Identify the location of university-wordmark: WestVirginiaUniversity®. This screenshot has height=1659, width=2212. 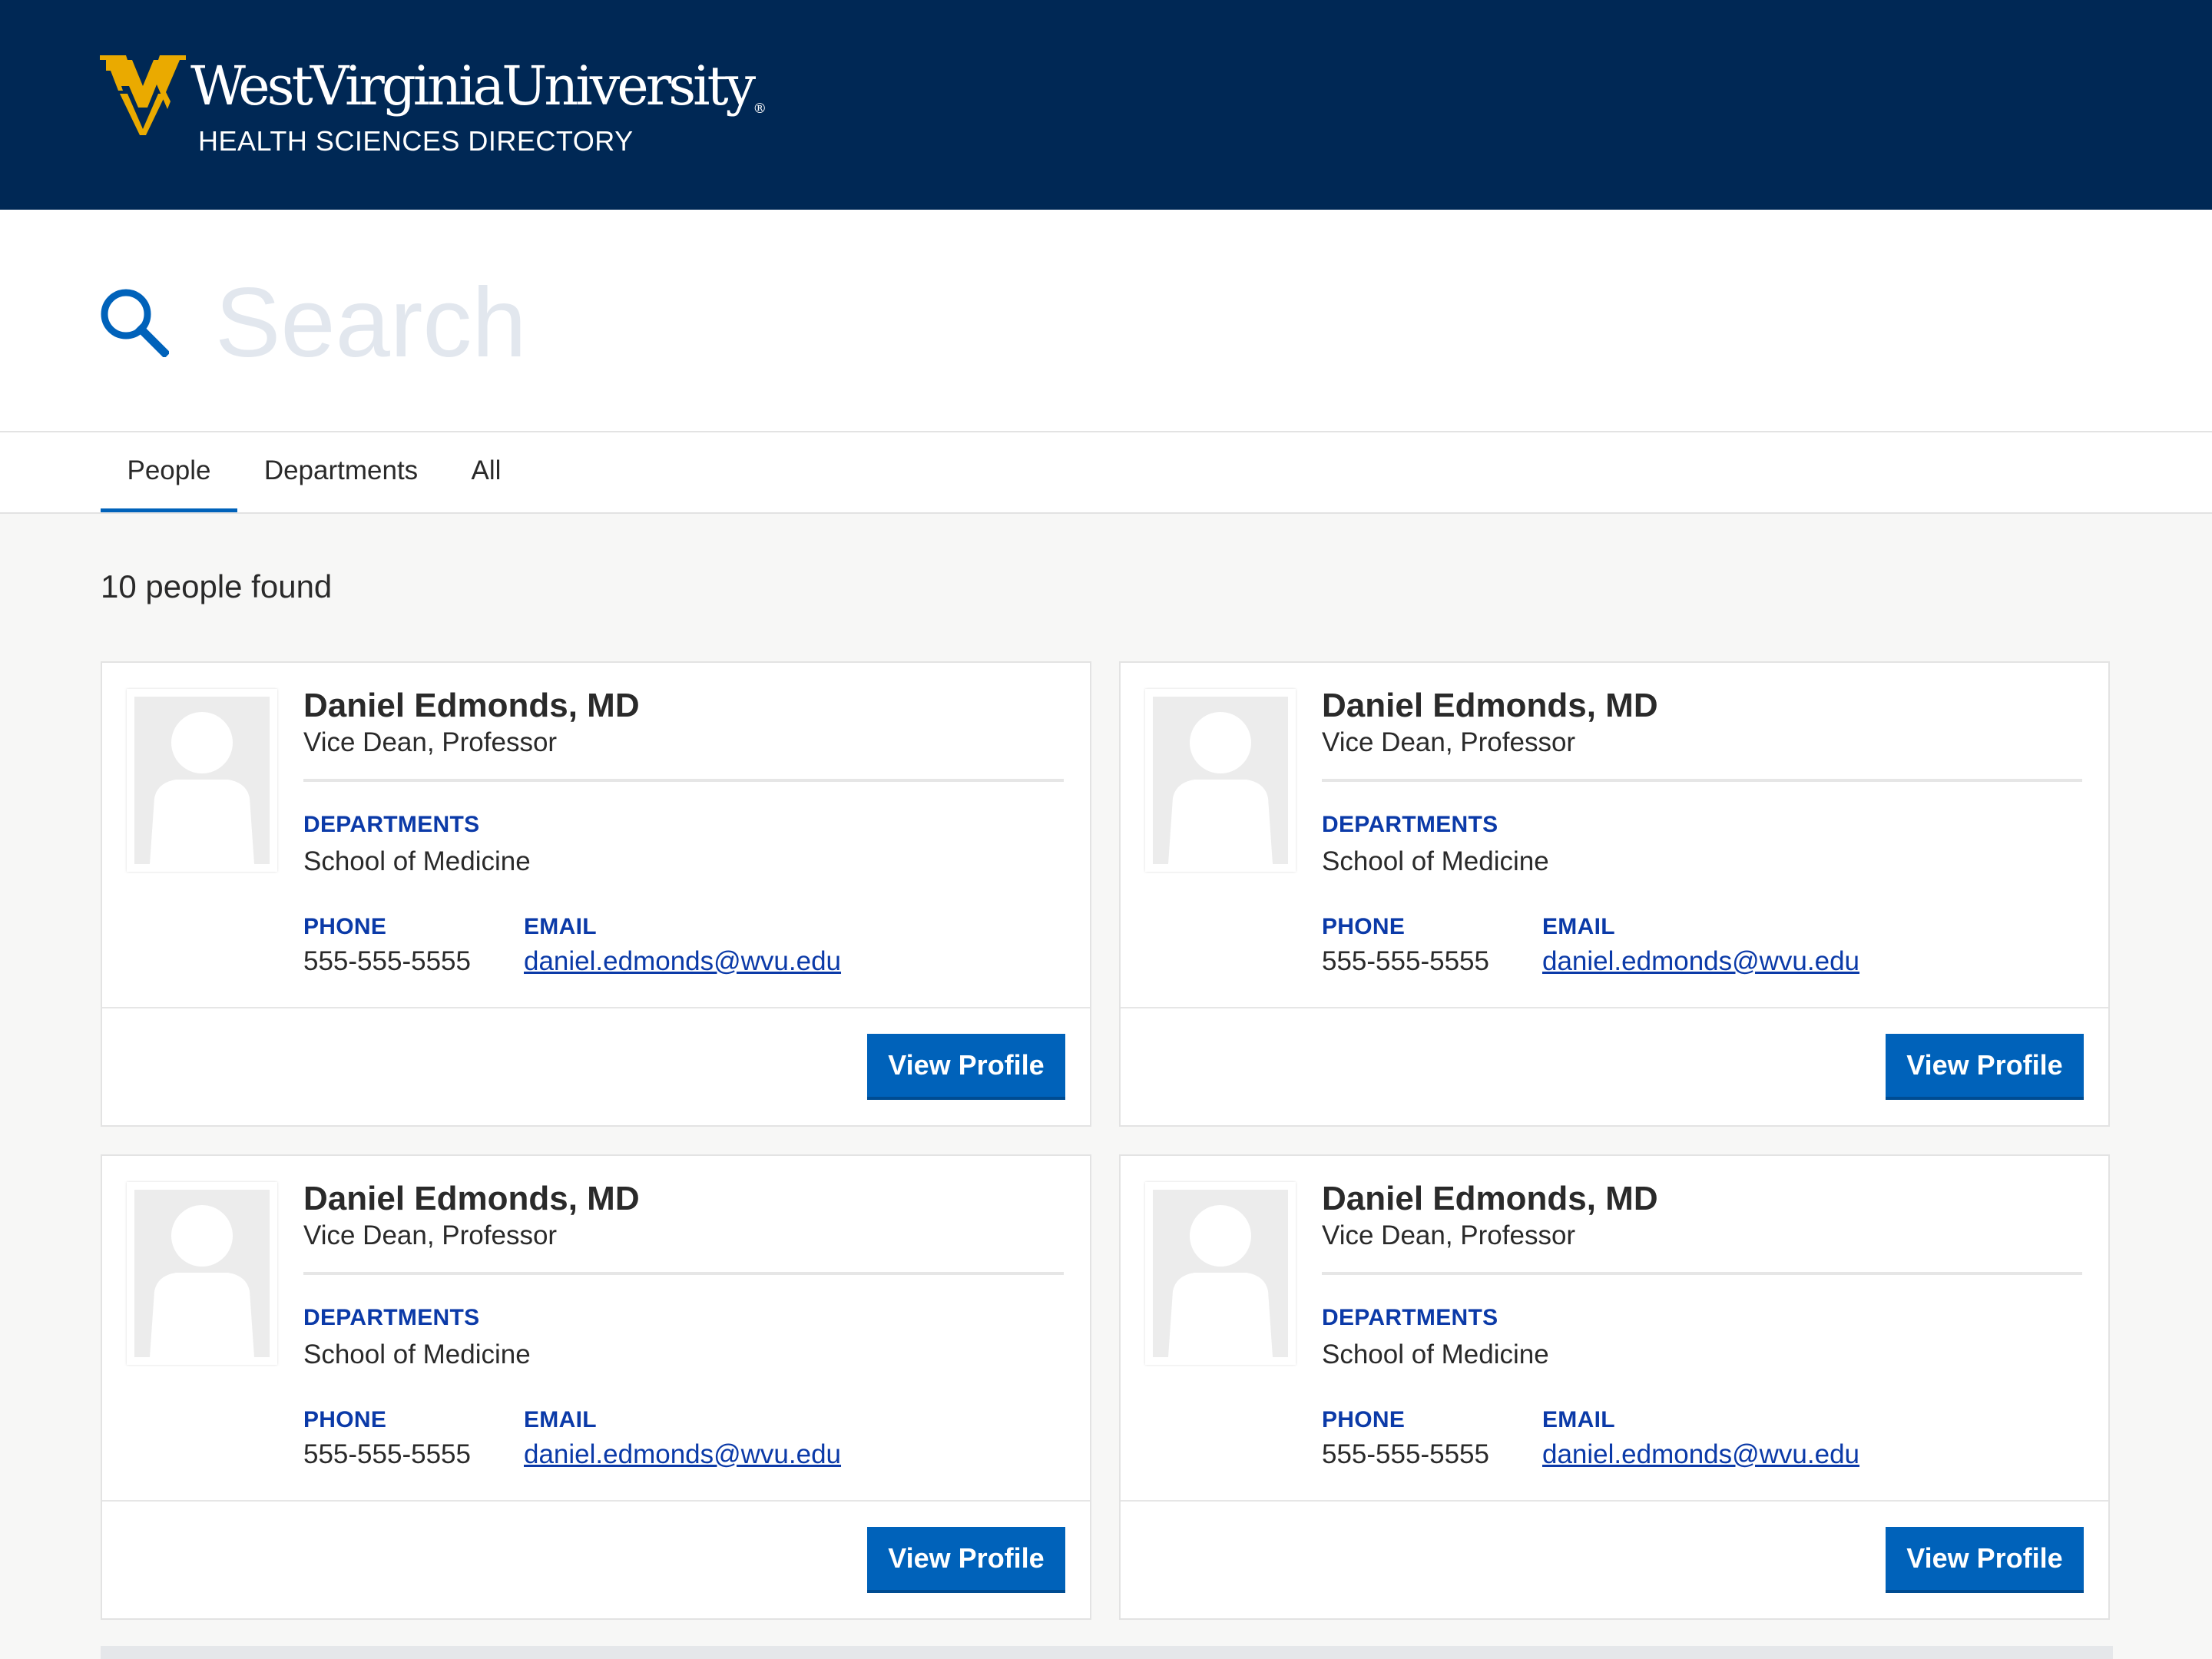
(478, 86).